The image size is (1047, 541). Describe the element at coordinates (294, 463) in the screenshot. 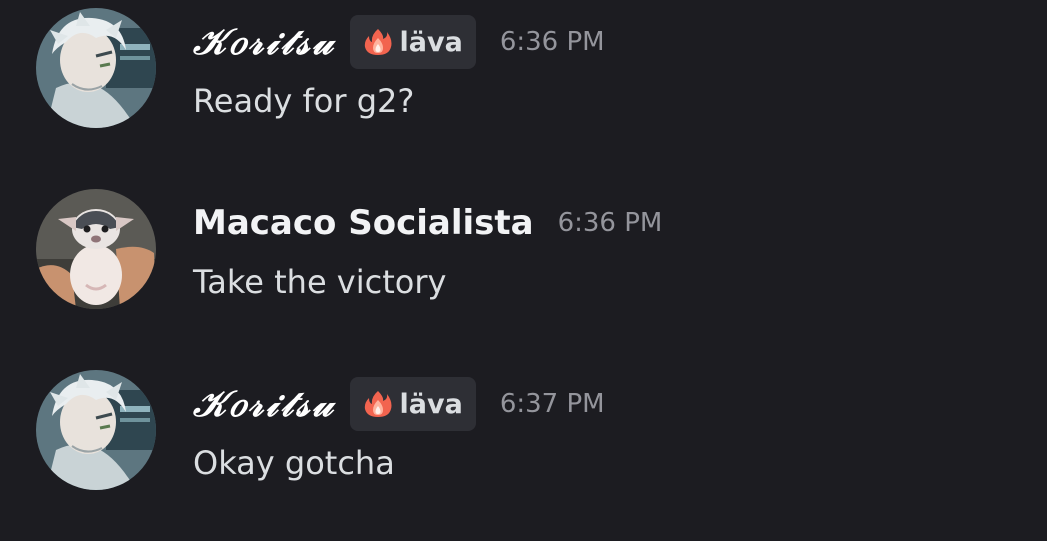

I see `message-content: Okay gotcha` at that location.